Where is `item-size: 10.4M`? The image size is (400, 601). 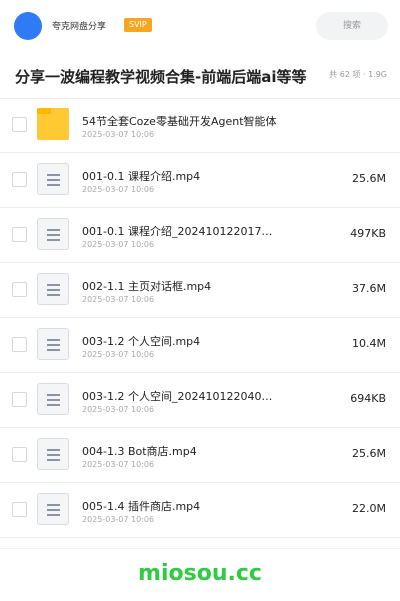
item-size: 10.4M is located at coordinates (369, 343).